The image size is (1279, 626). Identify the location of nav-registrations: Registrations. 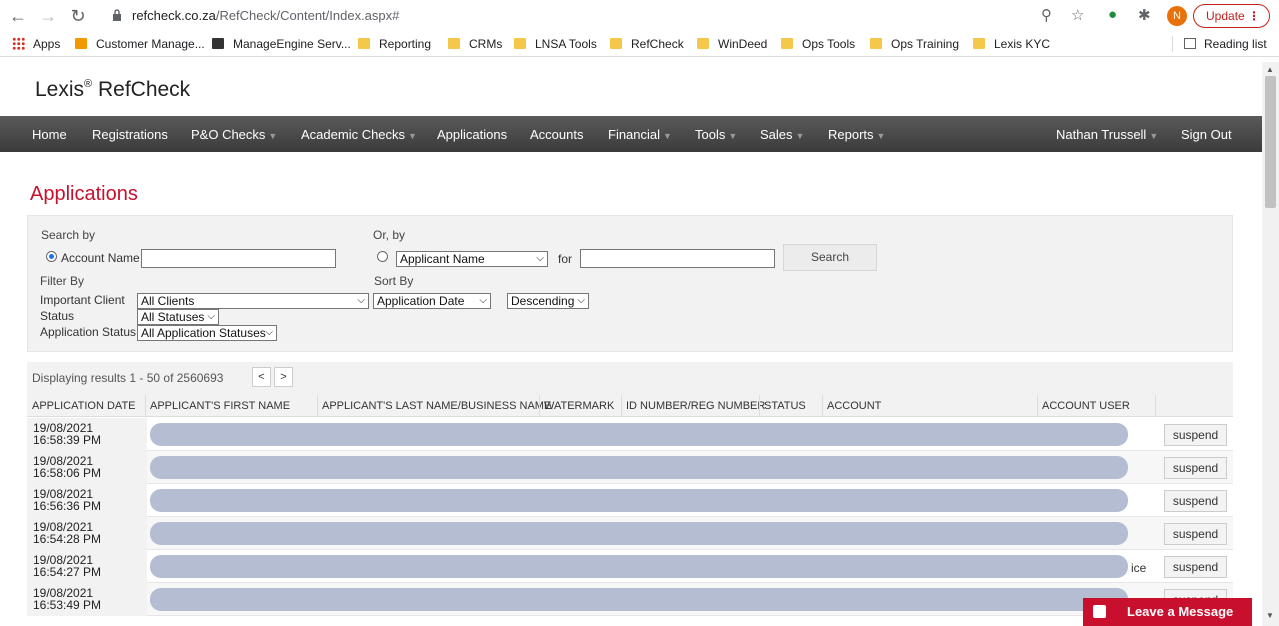
(130, 134).